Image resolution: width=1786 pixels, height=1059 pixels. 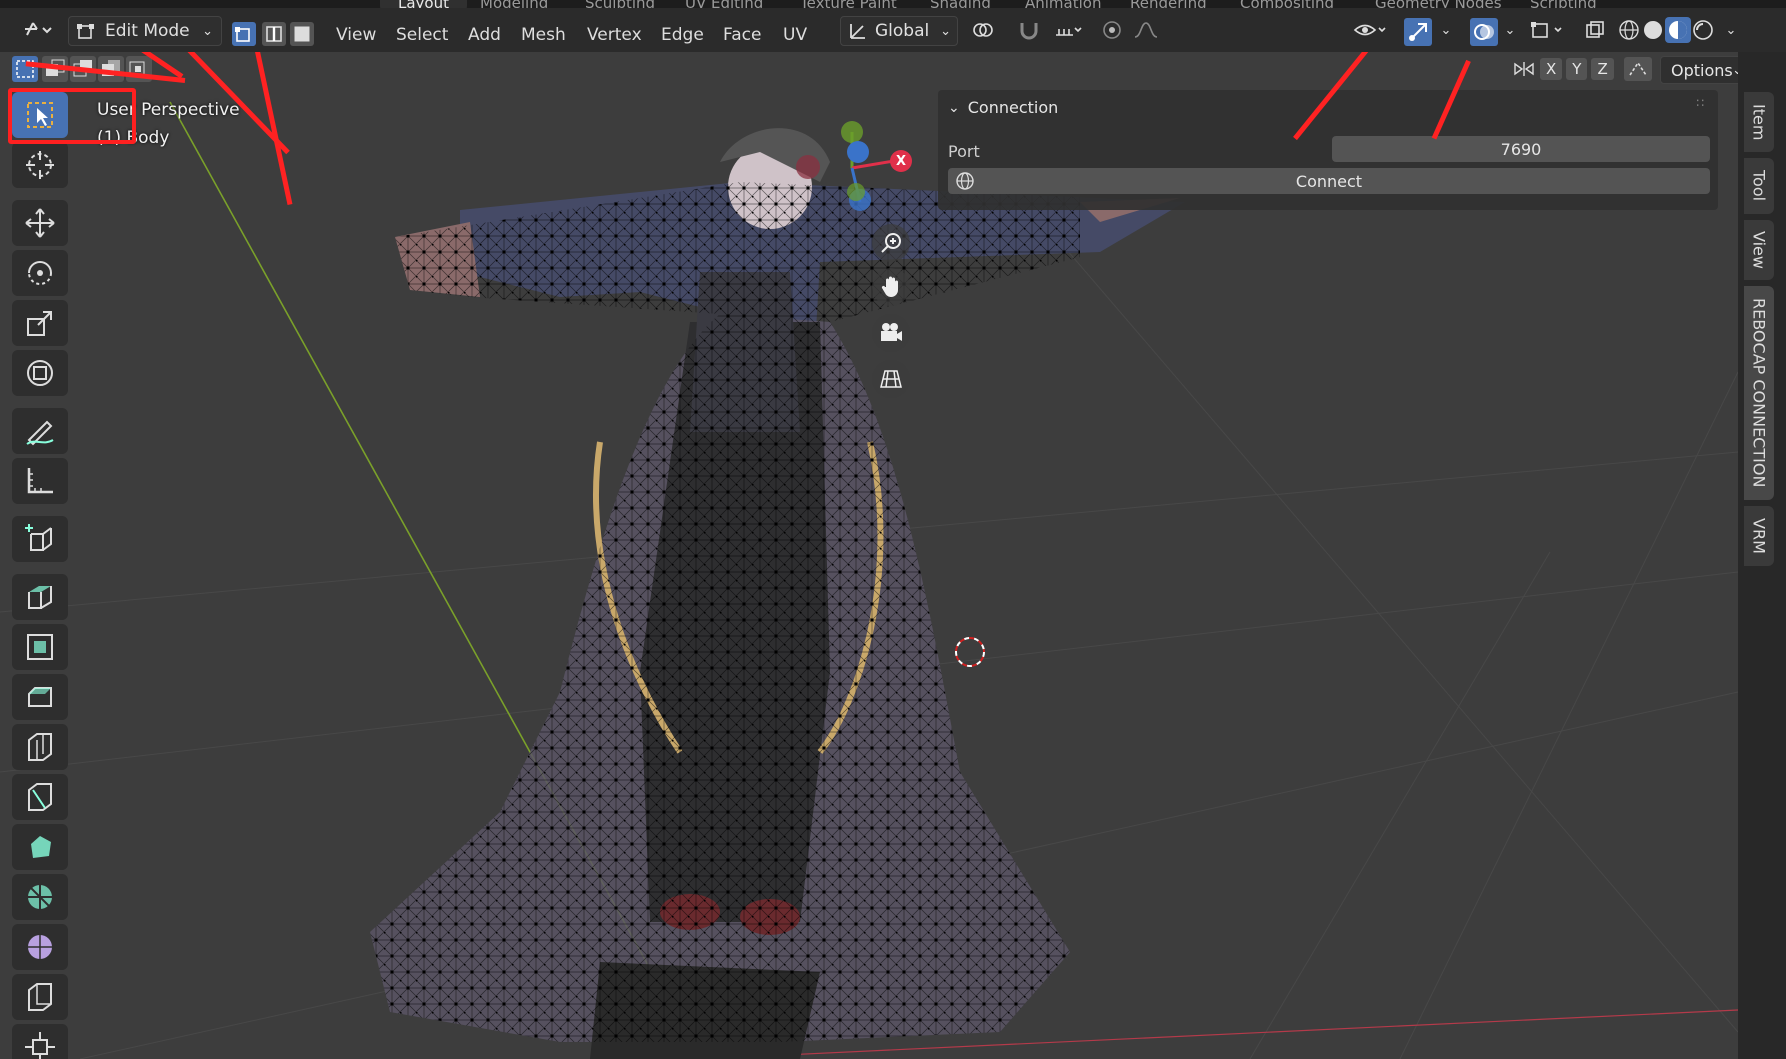 I want to click on mirror-y-toggle: Y, so click(x=1577, y=69).